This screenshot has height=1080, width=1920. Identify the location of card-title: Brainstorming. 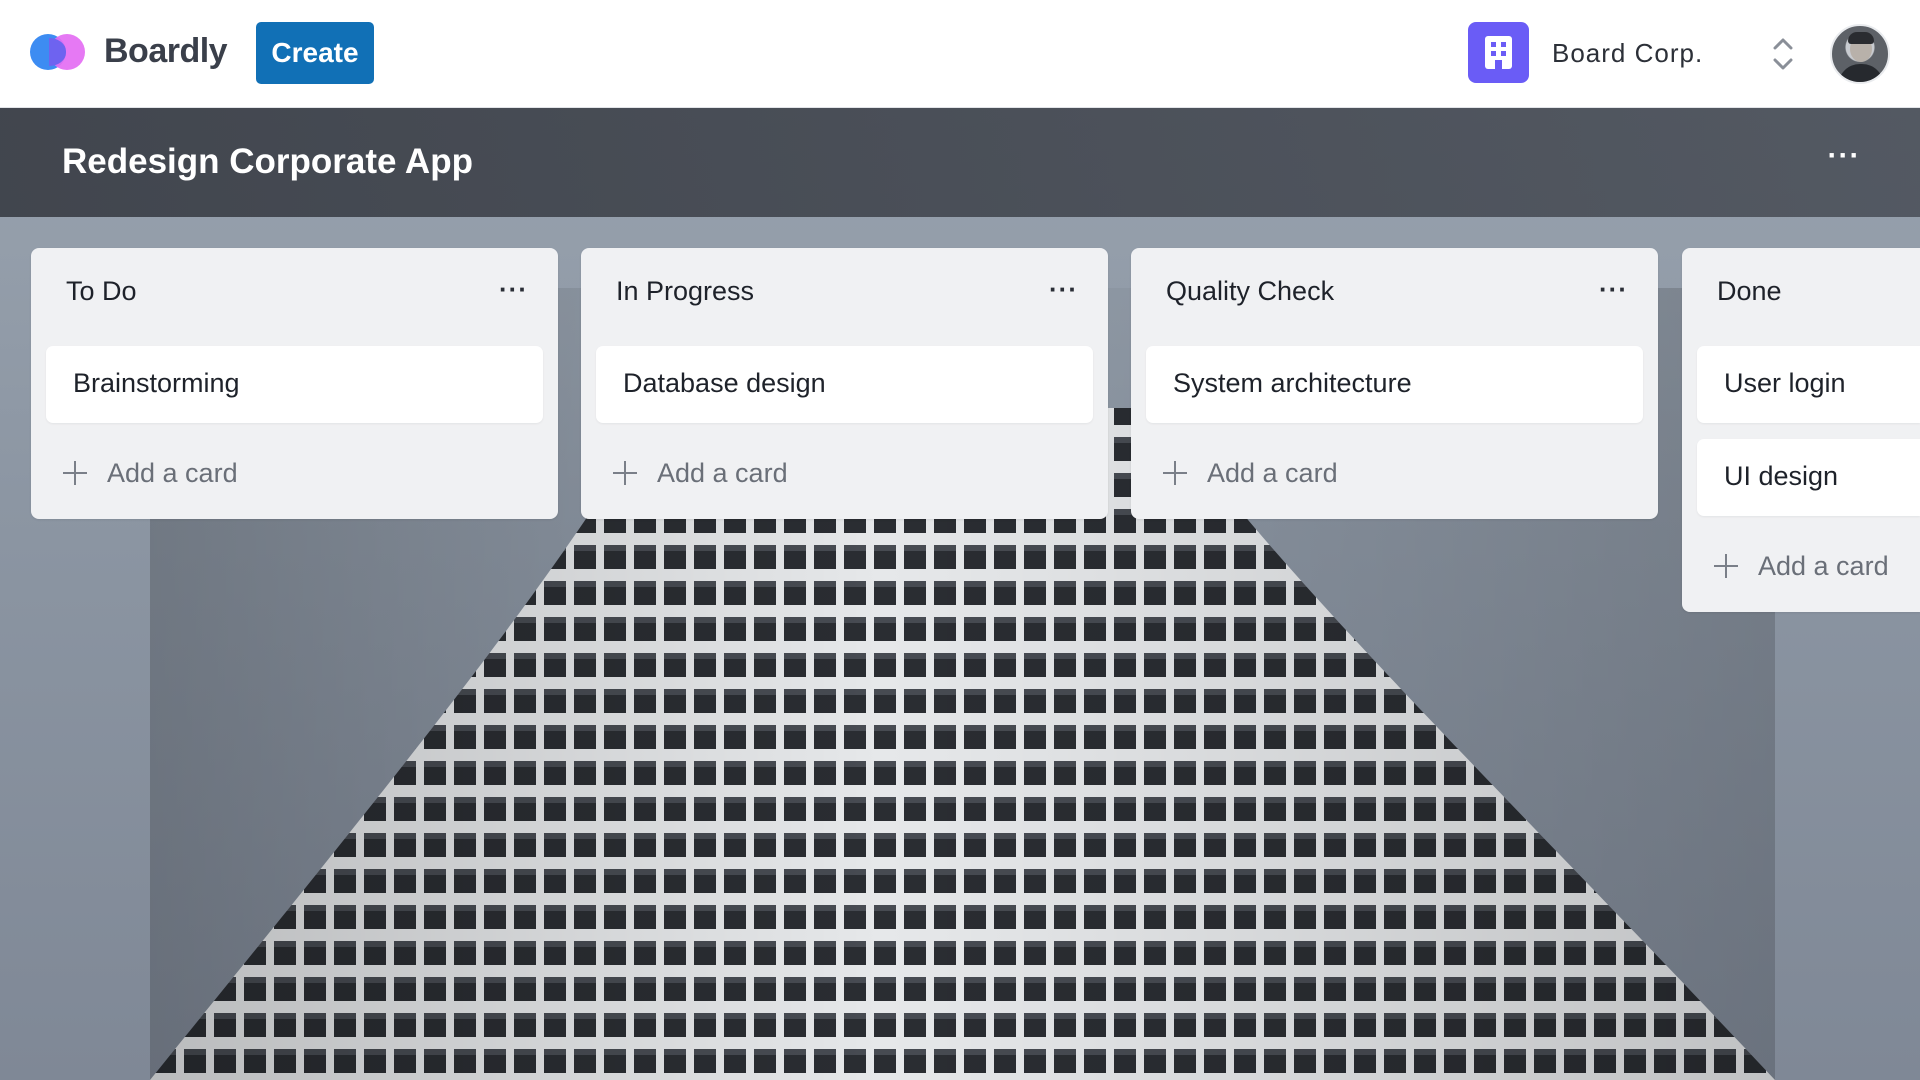
(156, 383).